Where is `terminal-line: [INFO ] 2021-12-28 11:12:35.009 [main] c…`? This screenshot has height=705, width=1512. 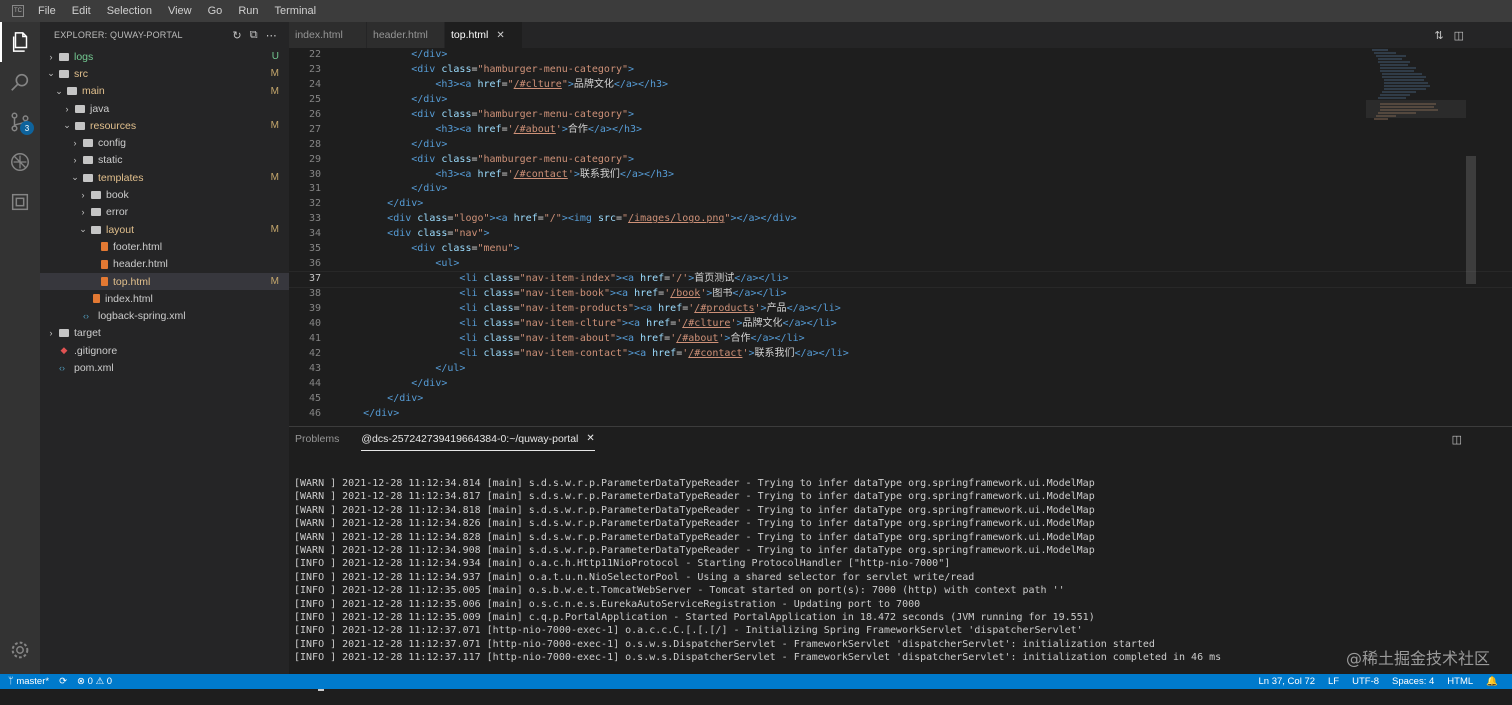
terminal-line: [INFO ] 2021-12-28 11:12:35.009 [main] c… is located at coordinates (903, 617).